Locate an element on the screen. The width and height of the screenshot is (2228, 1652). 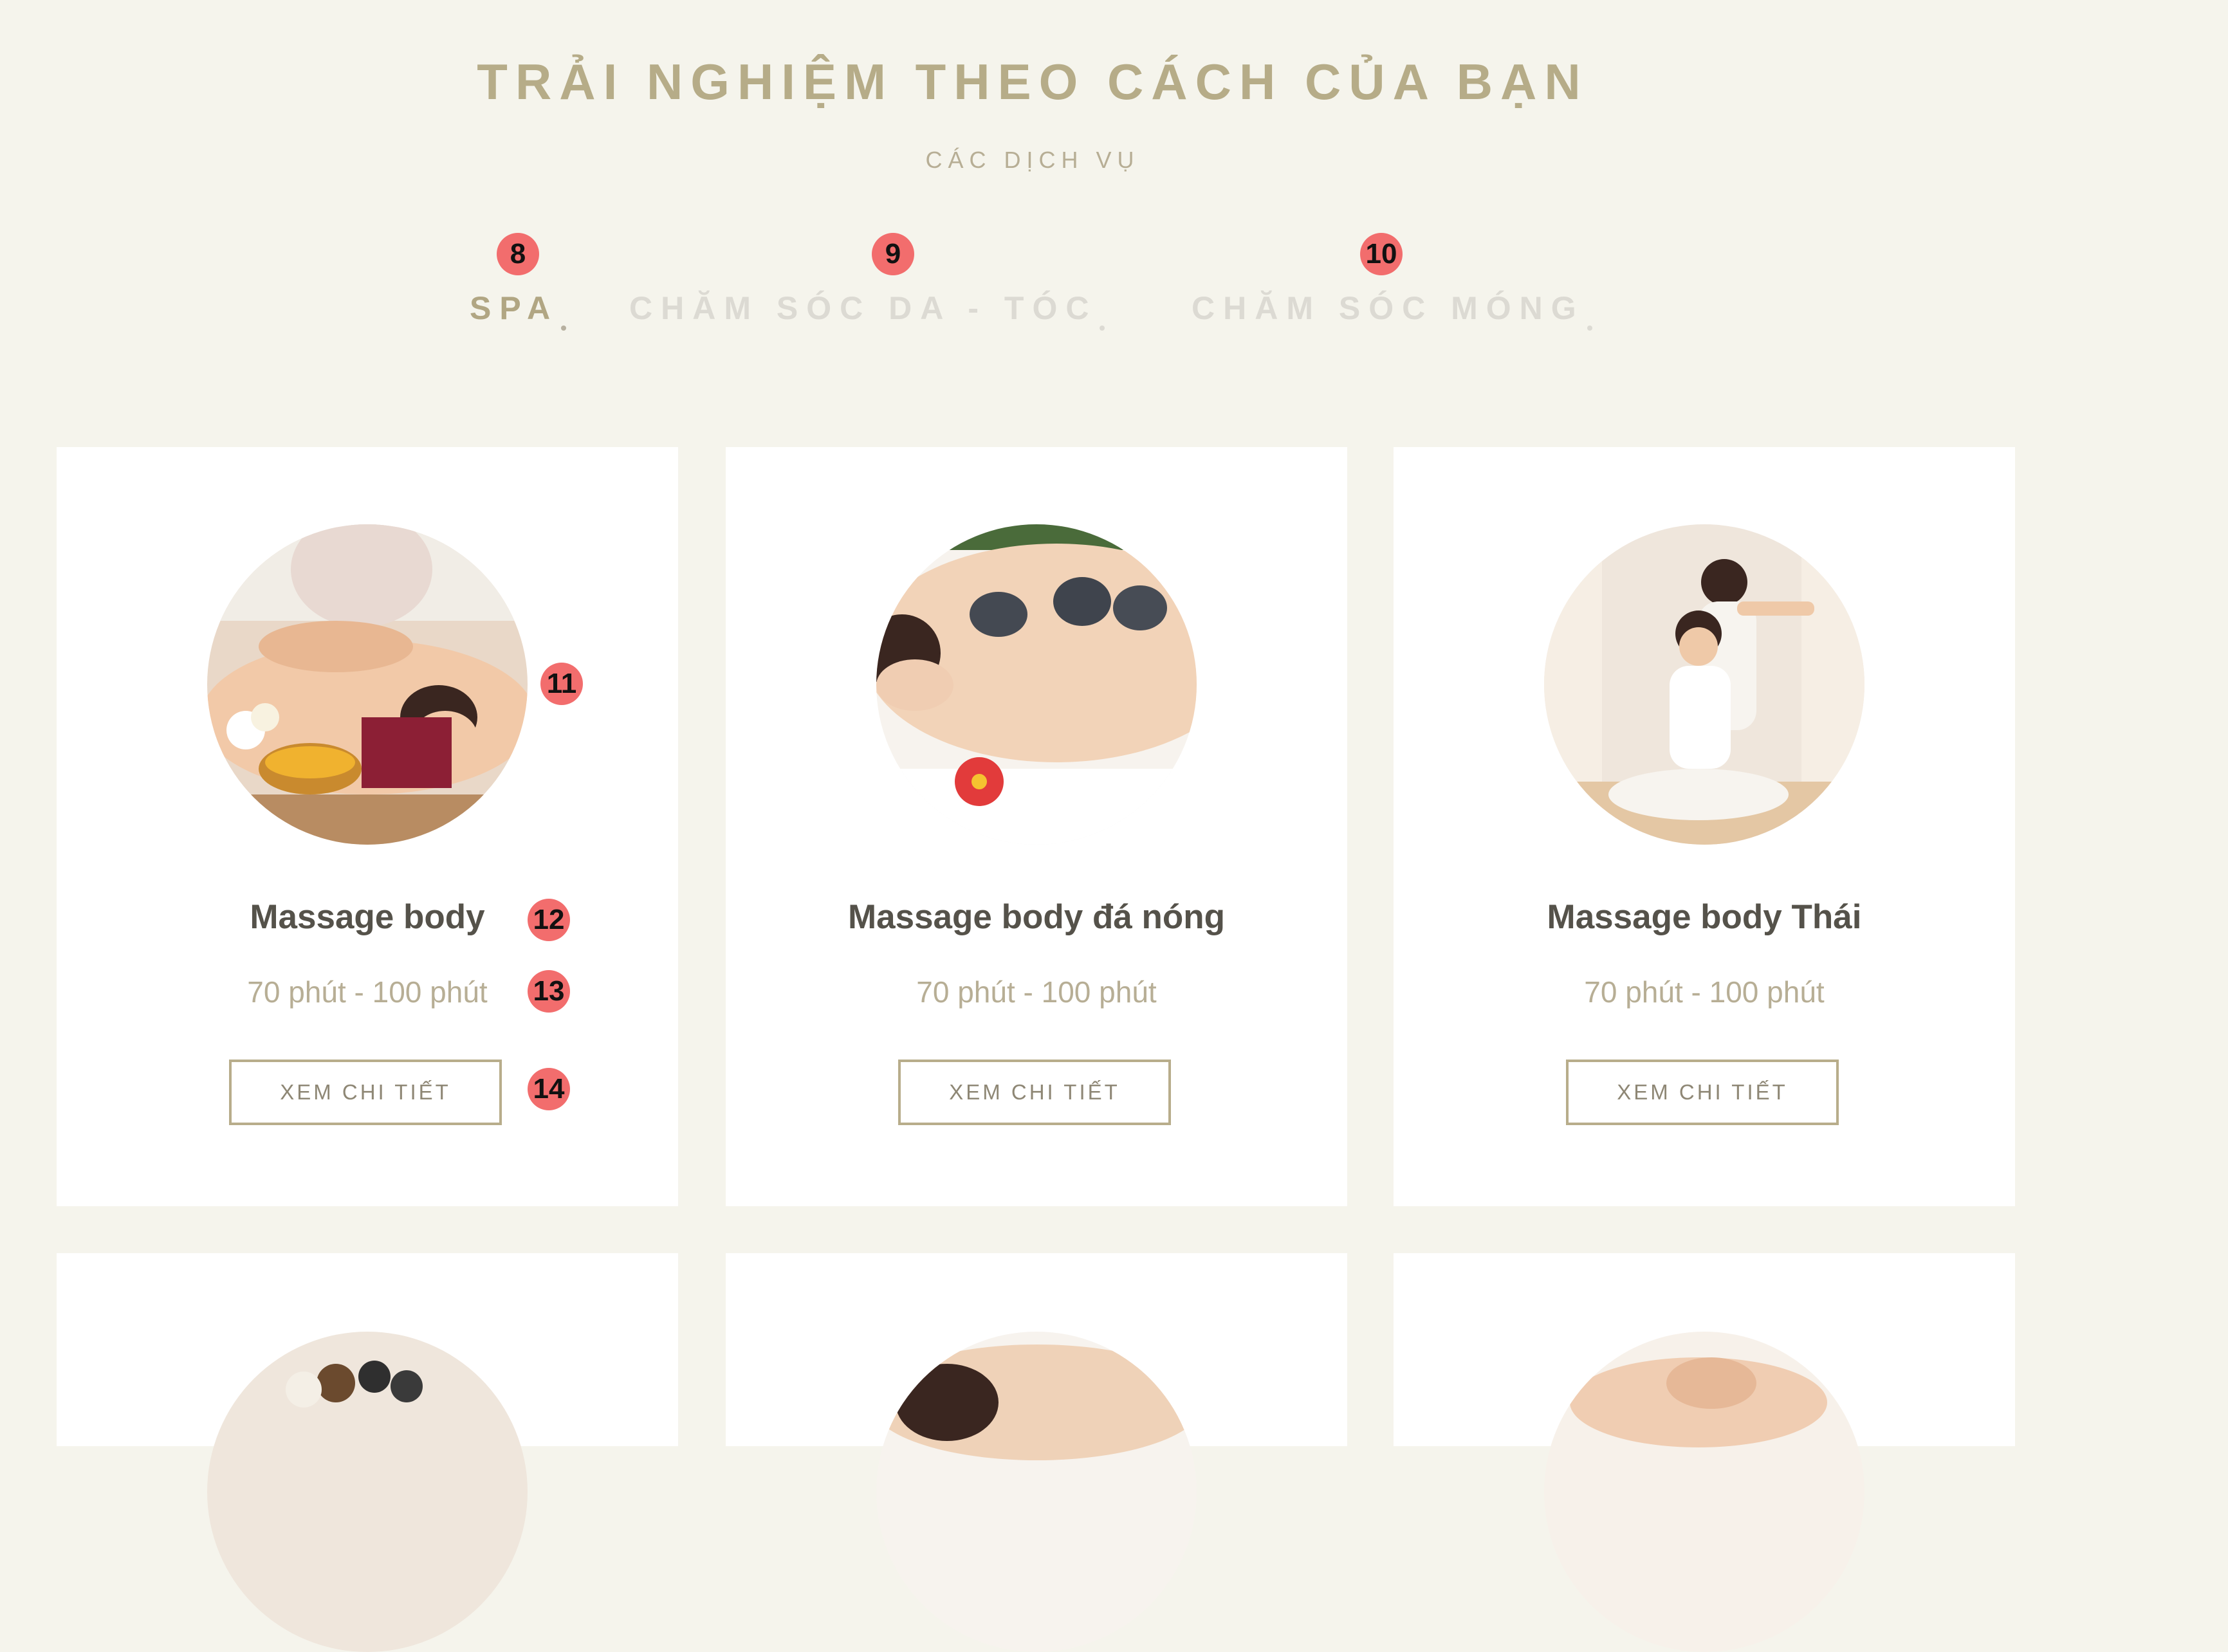
service-title: Massage body đá nóng is located at coordinates (1036, 917).